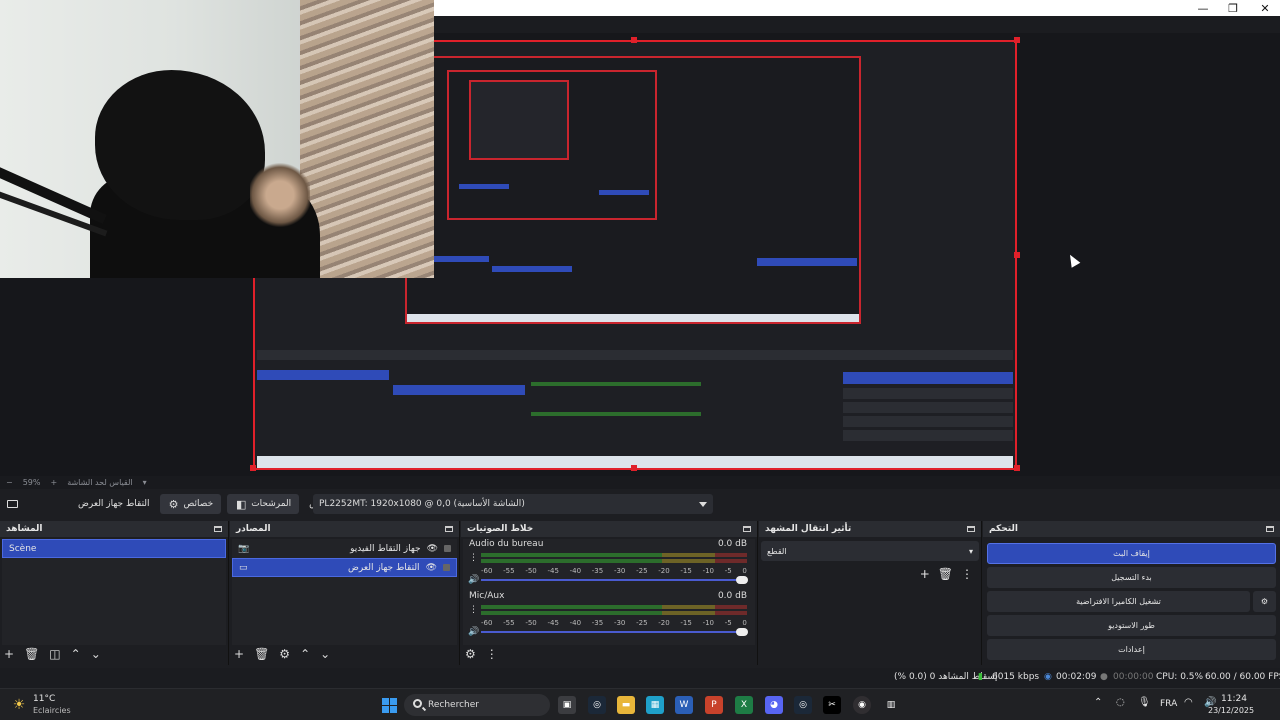 The image size is (1280, 720). What do you see at coordinates (1231, 710) in the screenshot?
I see `clock-date: 23/12/2025` at bounding box center [1231, 710].